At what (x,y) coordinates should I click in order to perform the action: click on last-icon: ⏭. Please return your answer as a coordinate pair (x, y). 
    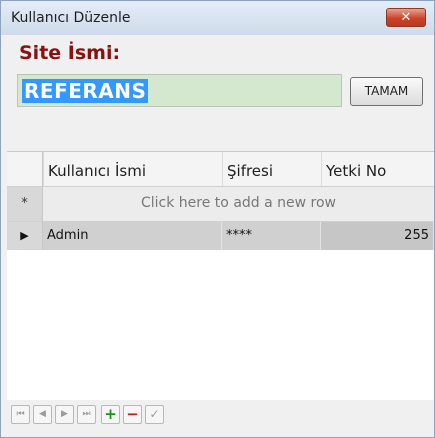
    Looking at the image, I should click on (86, 414).